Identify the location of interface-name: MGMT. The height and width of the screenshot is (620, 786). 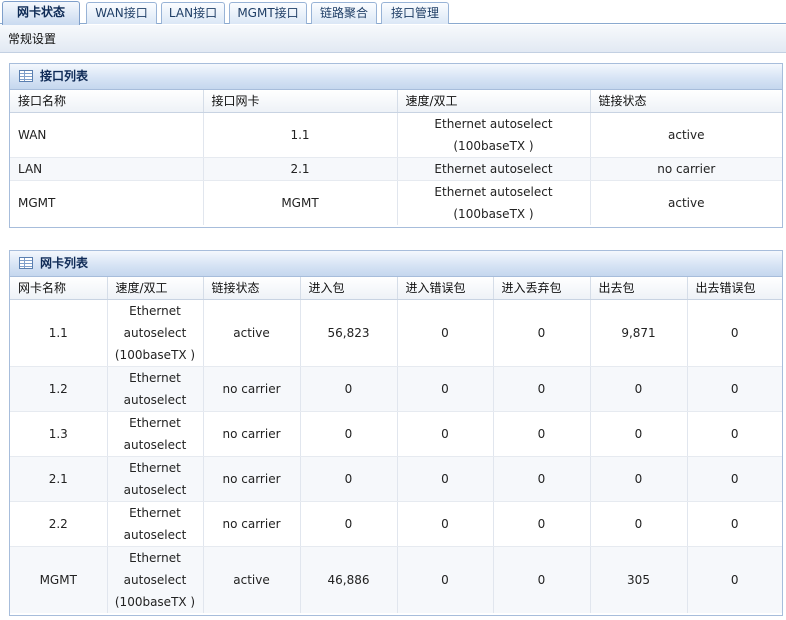
(107, 202).